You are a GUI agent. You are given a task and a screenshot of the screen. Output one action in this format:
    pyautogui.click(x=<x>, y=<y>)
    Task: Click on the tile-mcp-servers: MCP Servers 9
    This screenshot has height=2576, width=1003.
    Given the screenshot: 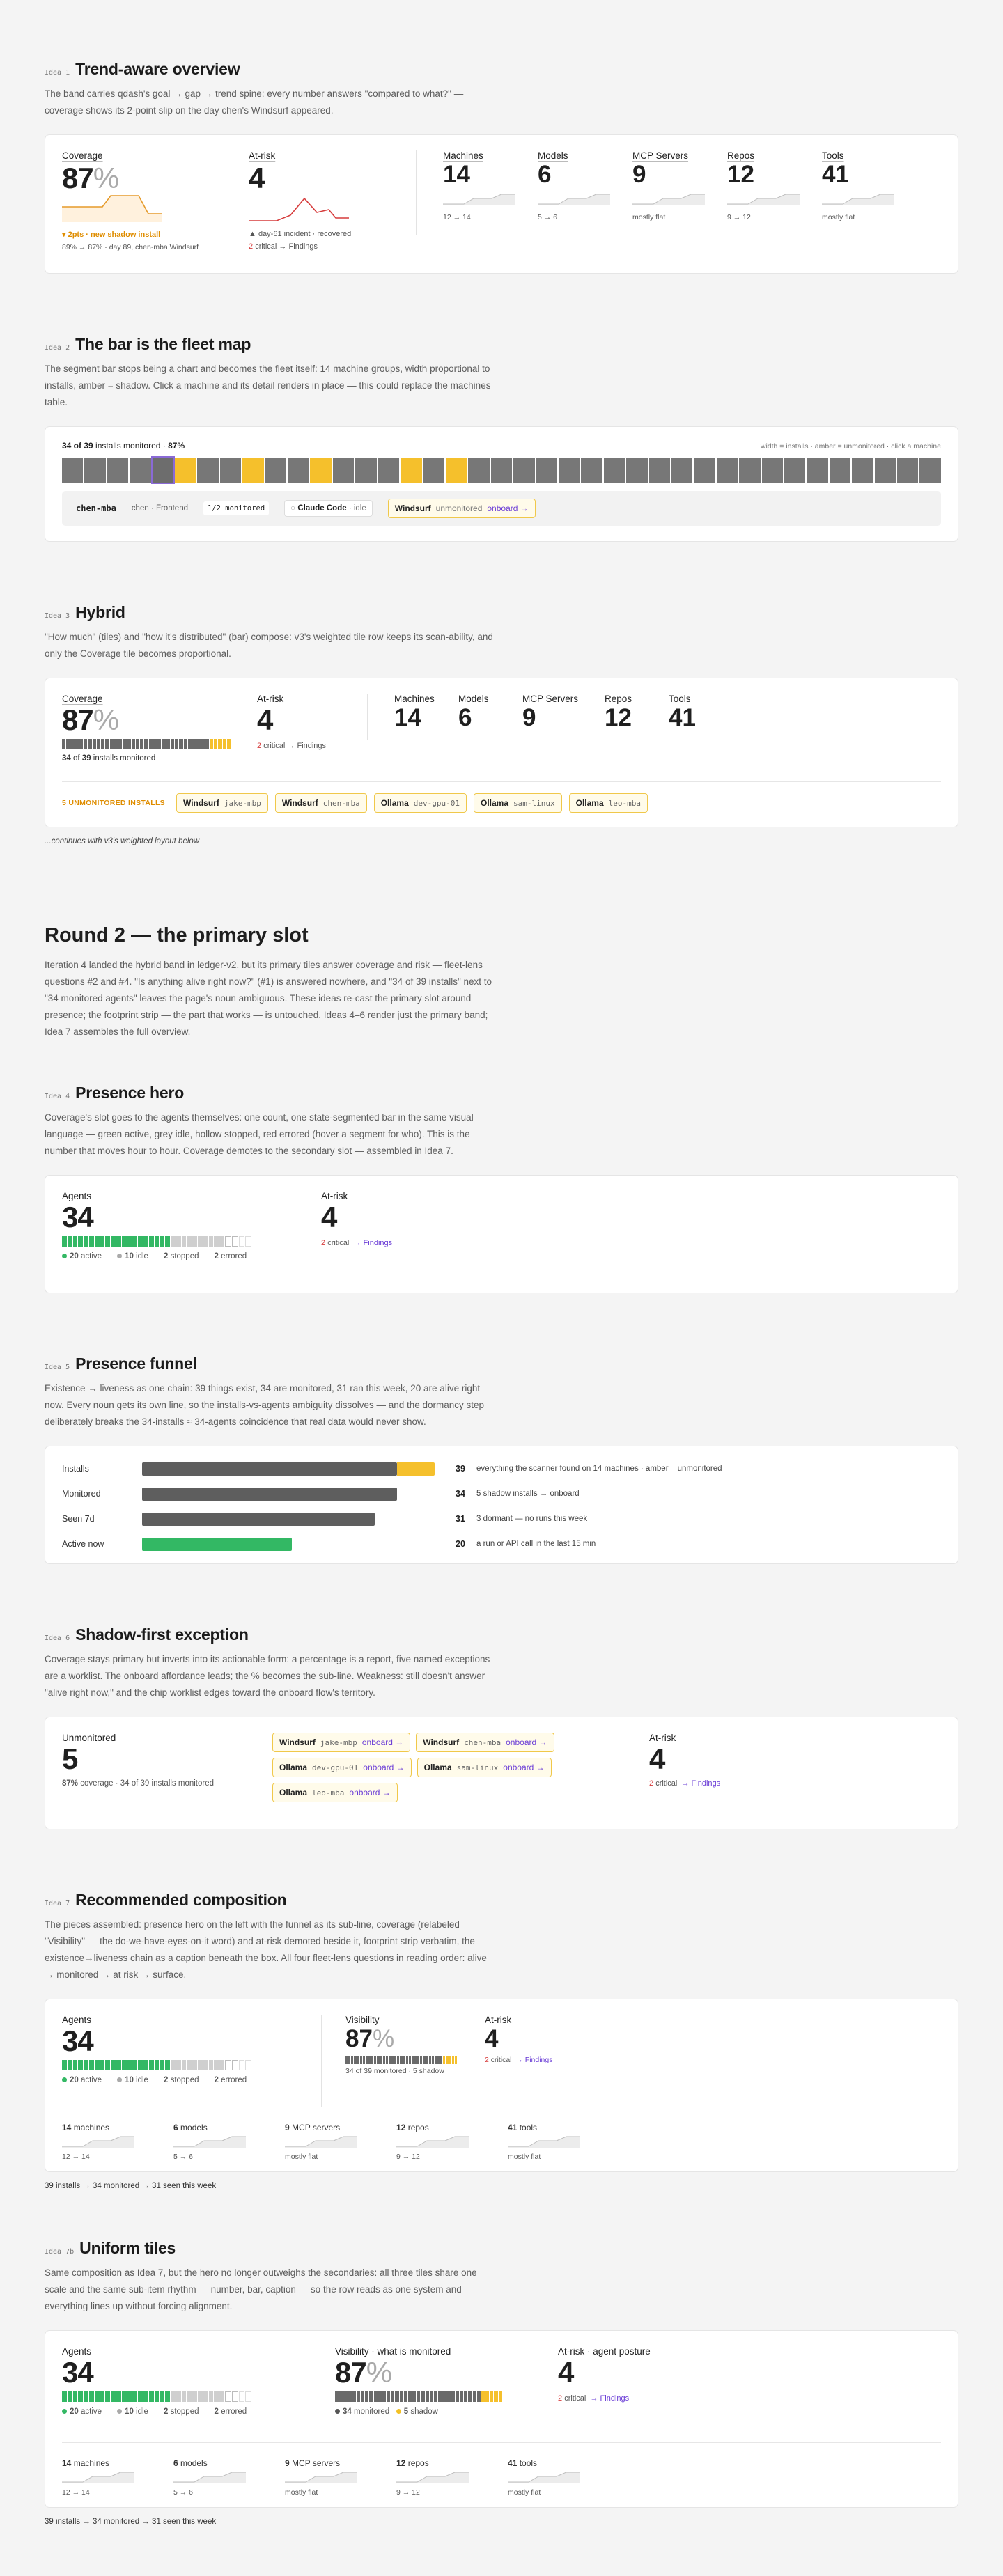 What is the action you would take?
    pyautogui.click(x=563, y=738)
    